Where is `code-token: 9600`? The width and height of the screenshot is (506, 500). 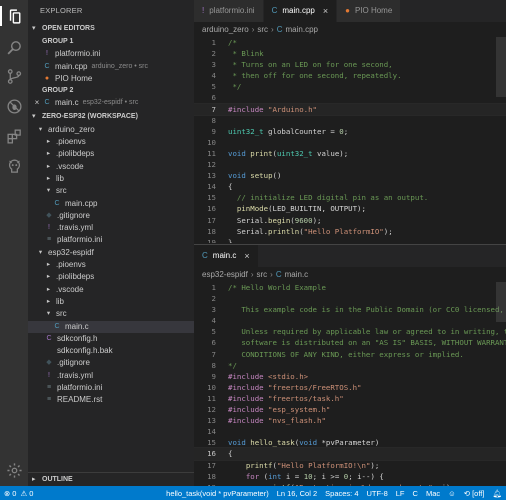 code-token: 9600 is located at coordinates (303, 220).